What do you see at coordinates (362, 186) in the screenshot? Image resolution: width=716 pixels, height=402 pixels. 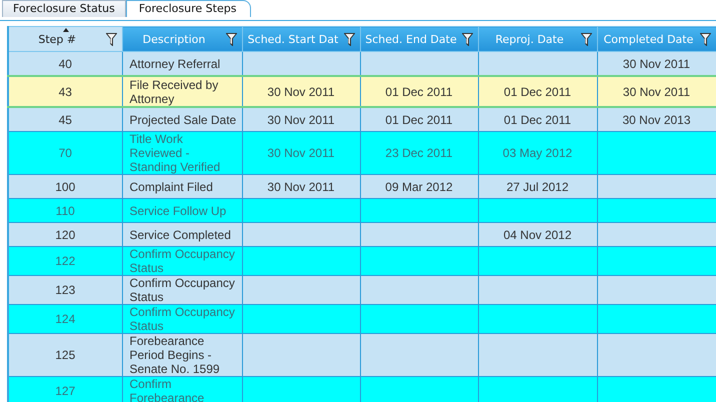 I see `table-row: 100 Complaint Filed 30 Nov 2011 09 Mar 2012 27 Jul 2012` at bounding box center [362, 186].